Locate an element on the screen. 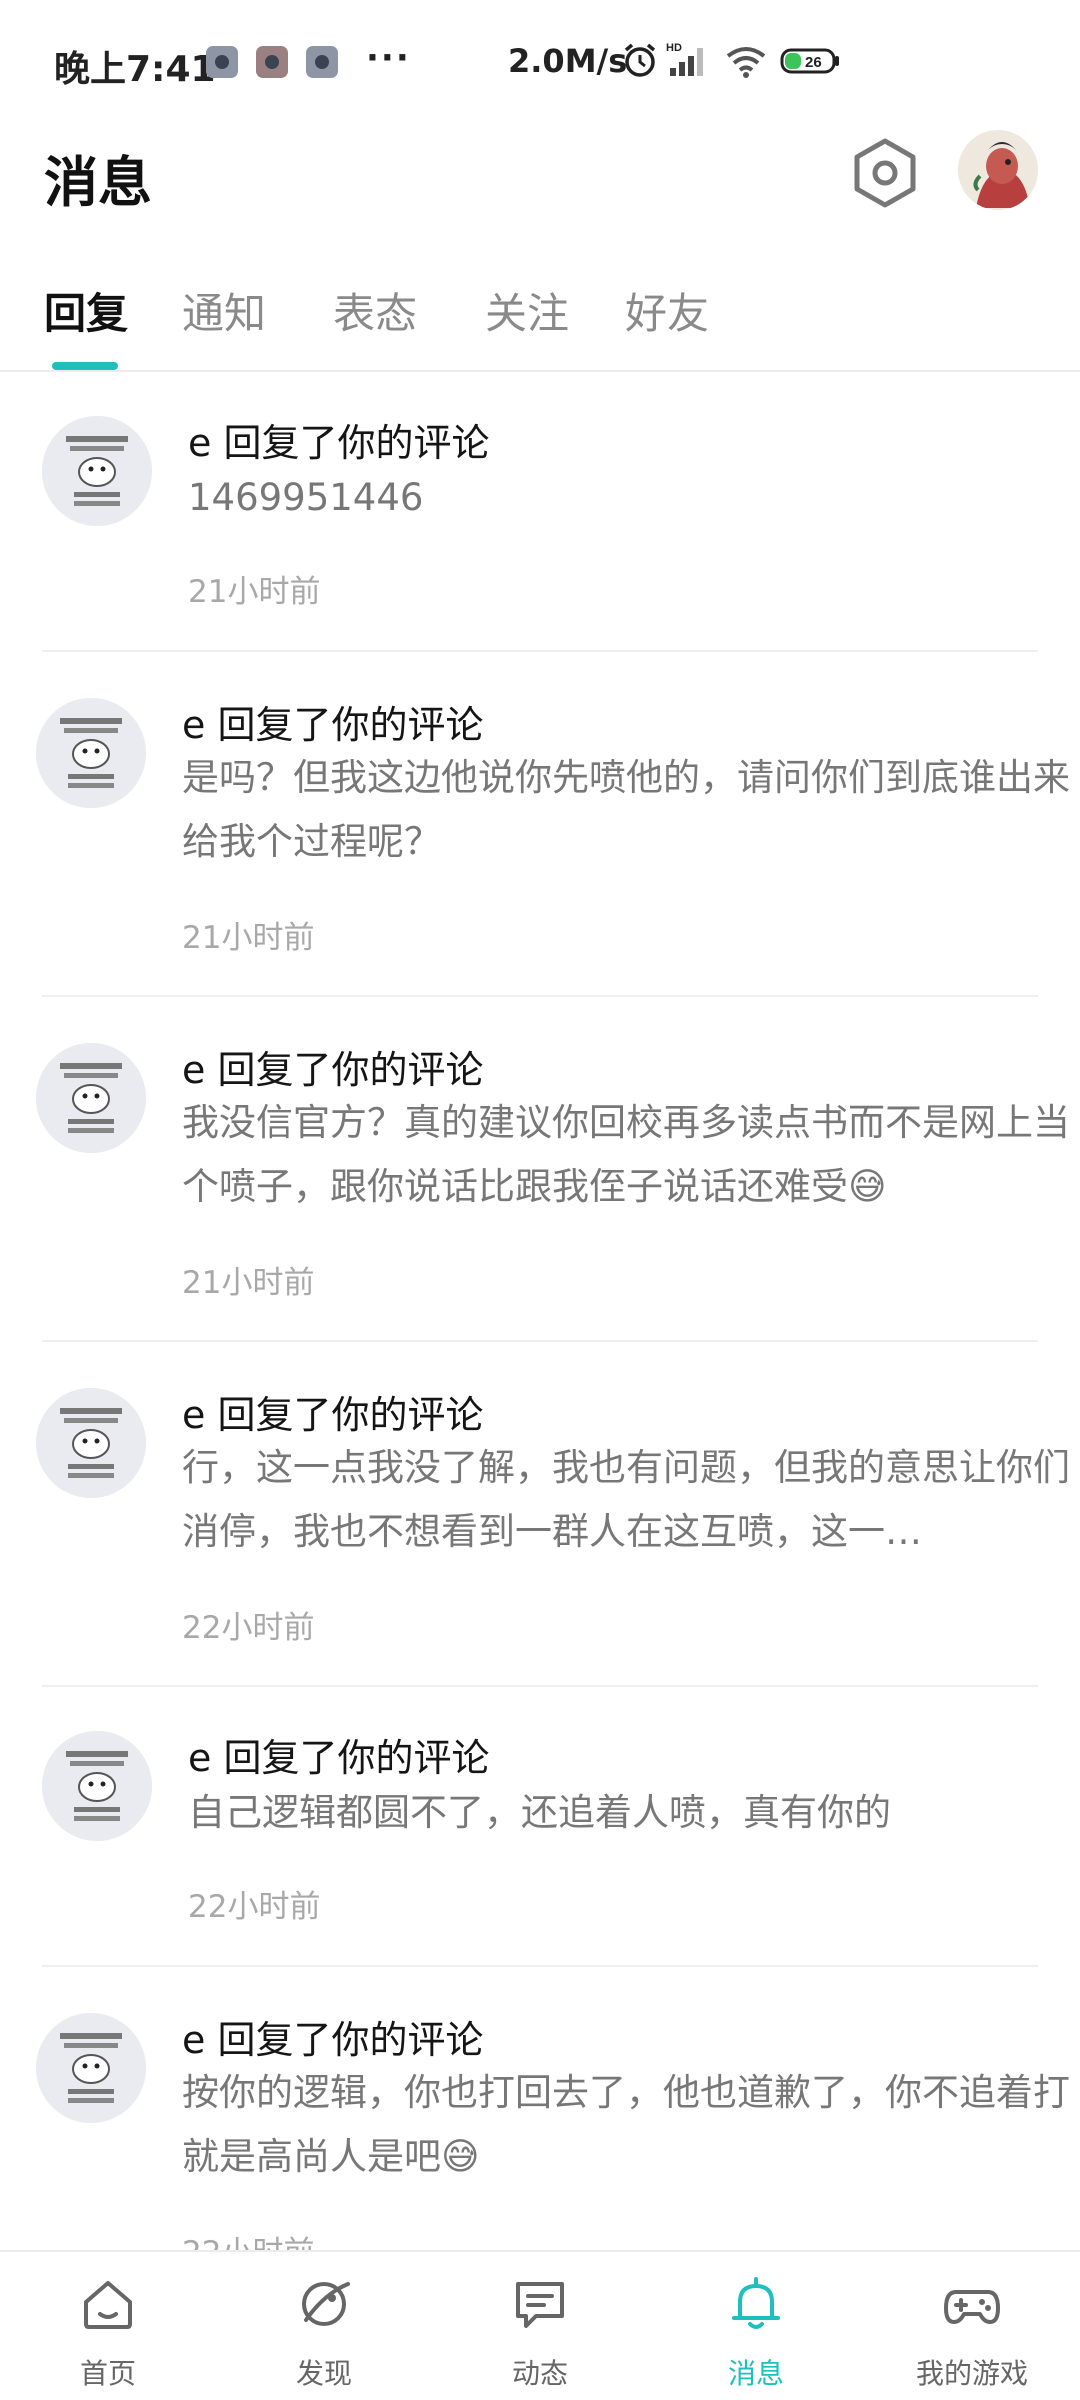 This screenshot has height=2400, width=1080. user-avatar is located at coordinates (998, 170).